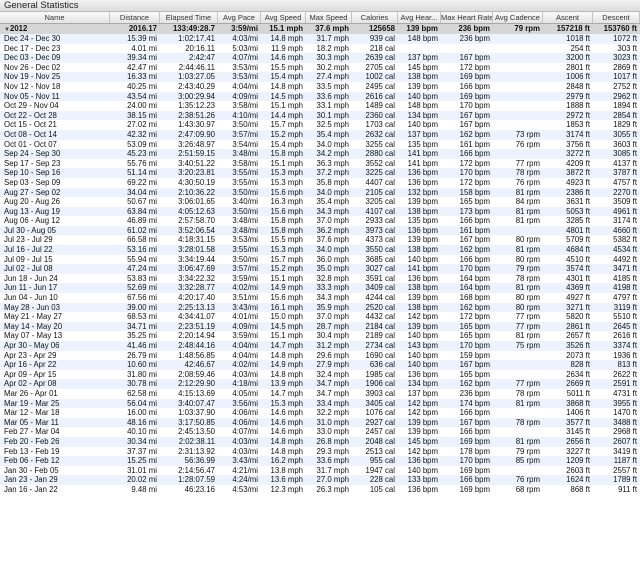  What do you see at coordinates (142, 86) in the screenshot?
I see `cell-distance: 40.25 mi` at bounding box center [142, 86].